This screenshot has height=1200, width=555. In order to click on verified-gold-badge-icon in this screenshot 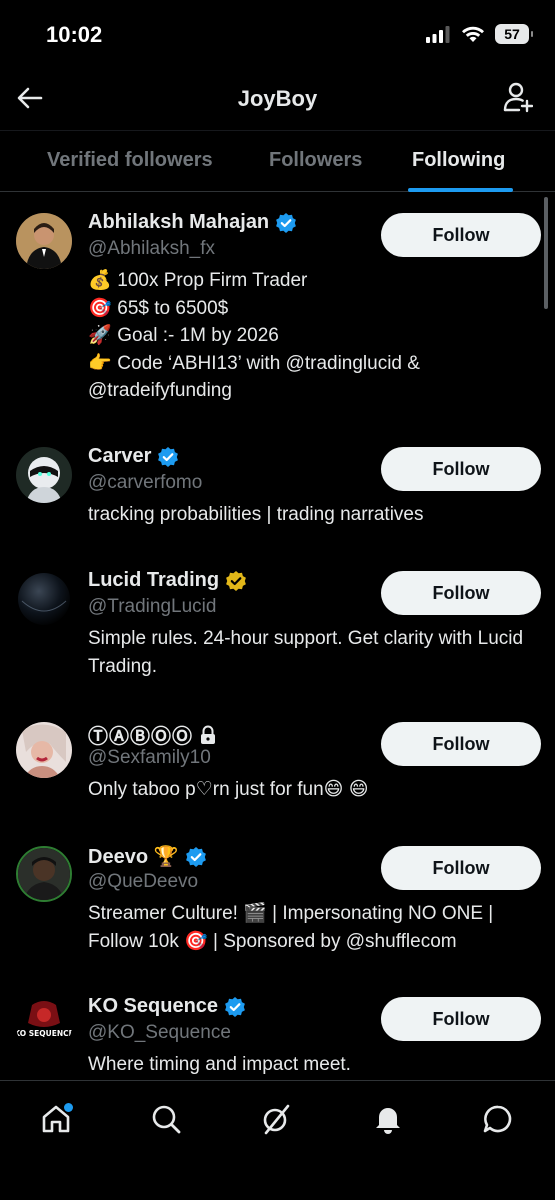, I will do `click(236, 580)`.